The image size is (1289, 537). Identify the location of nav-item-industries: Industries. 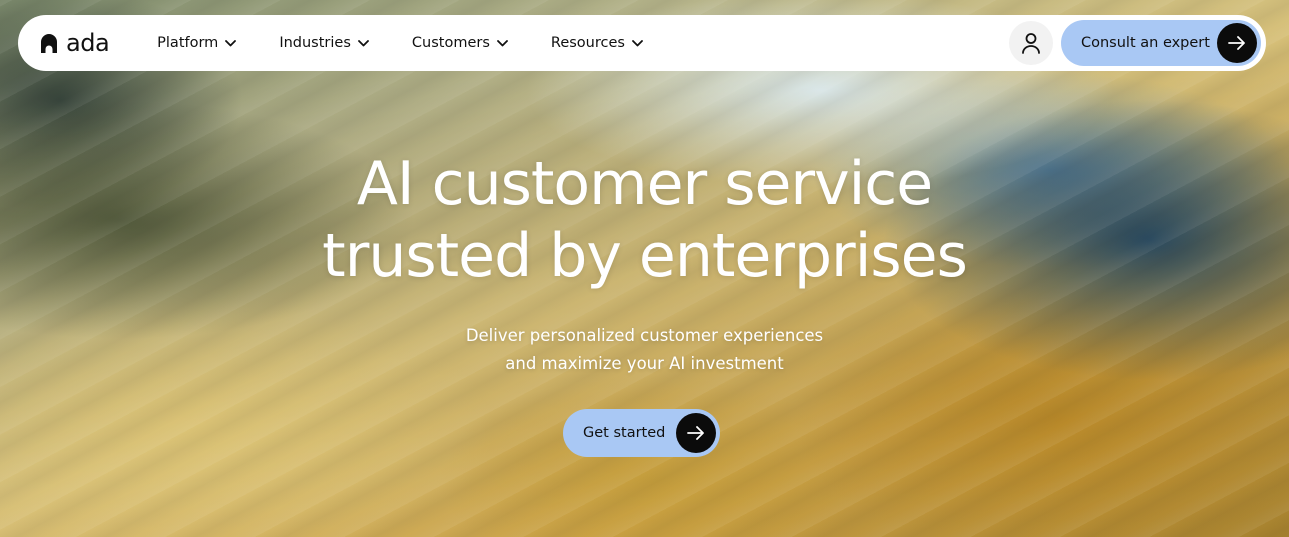
(324, 43).